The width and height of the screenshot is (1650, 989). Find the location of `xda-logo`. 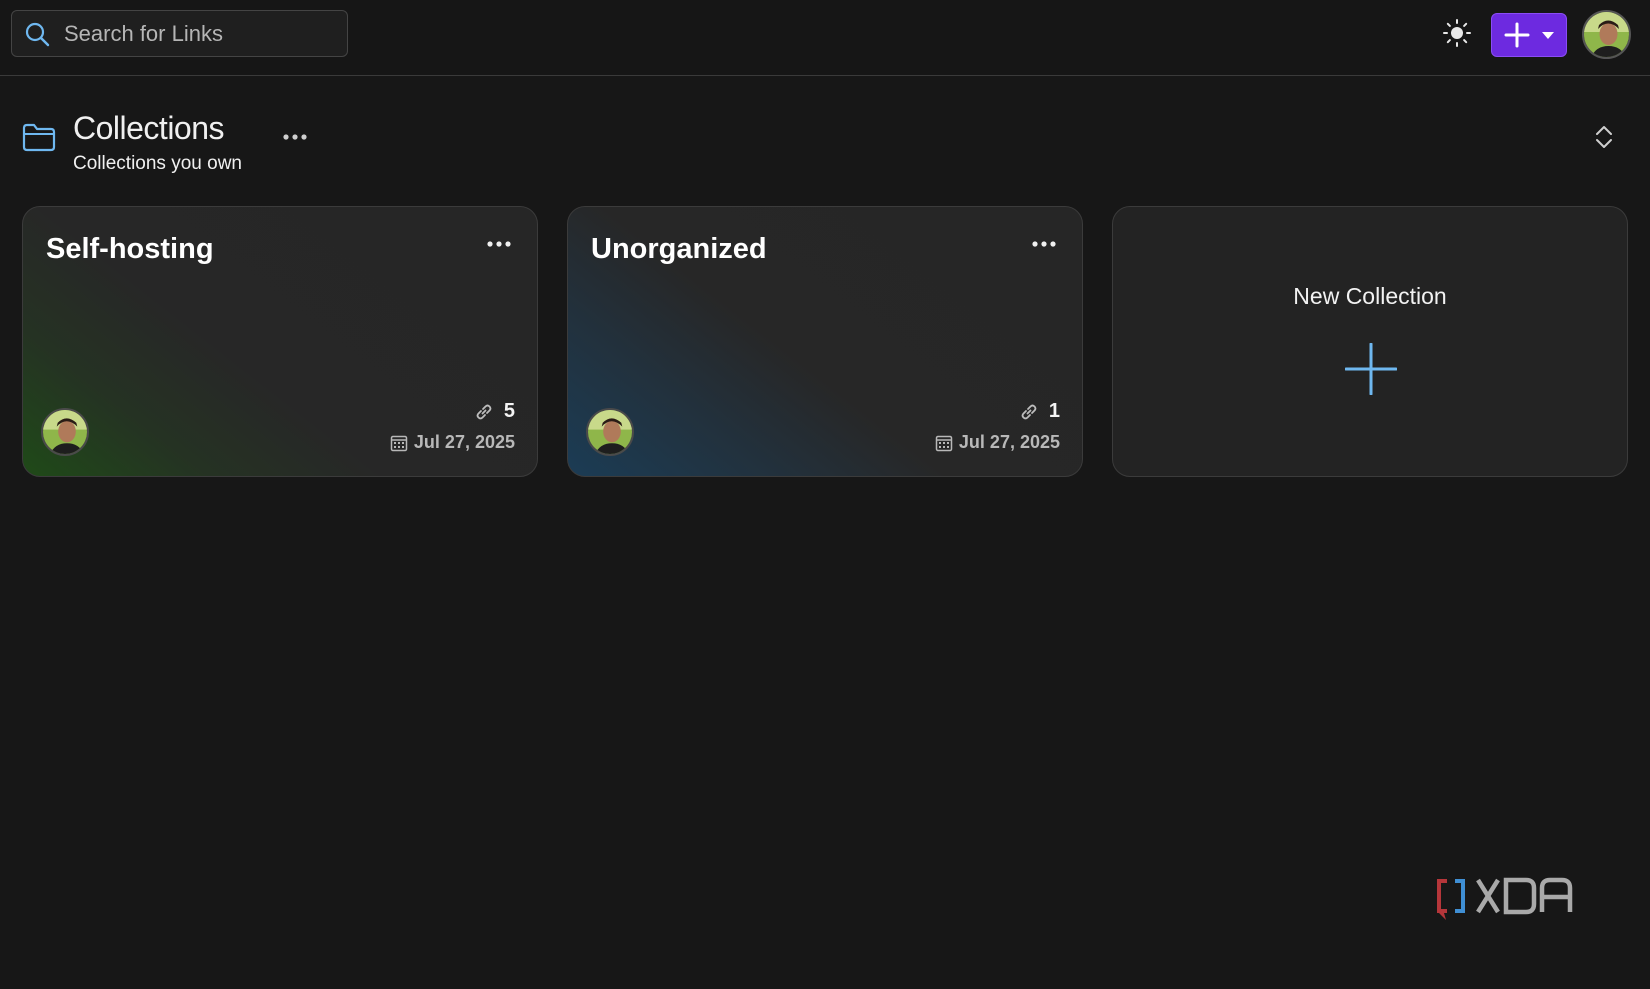

xda-logo is located at coordinates (1505, 898).